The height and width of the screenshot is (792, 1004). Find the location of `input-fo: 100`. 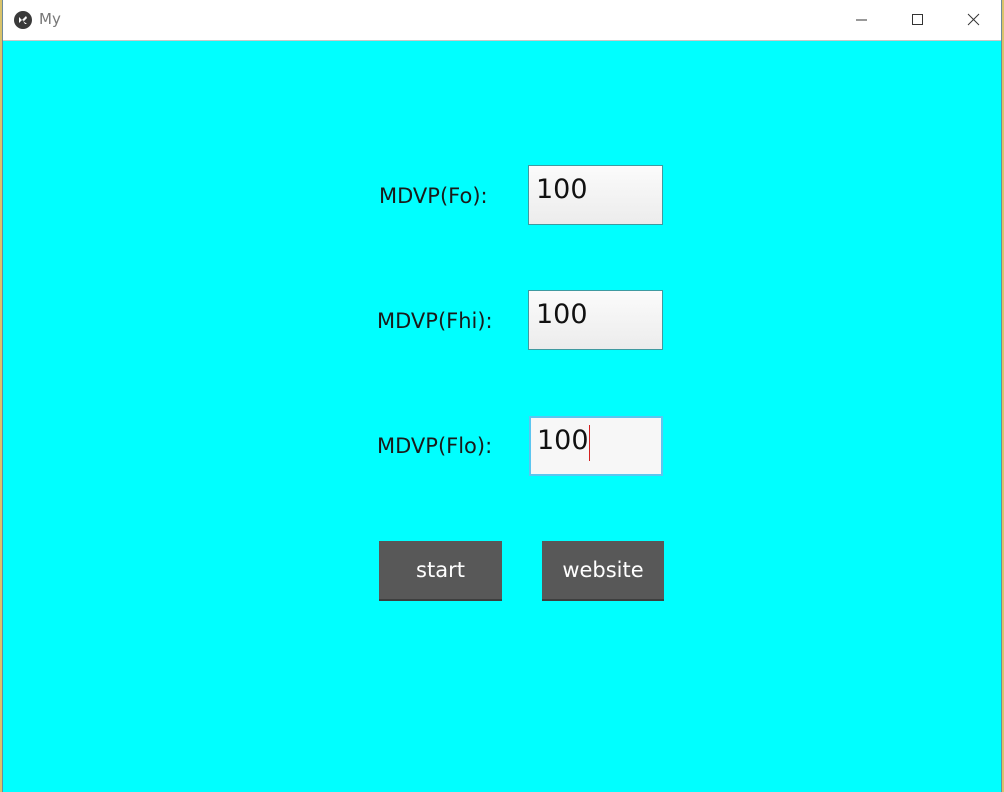

input-fo: 100 is located at coordinates (595, 195).